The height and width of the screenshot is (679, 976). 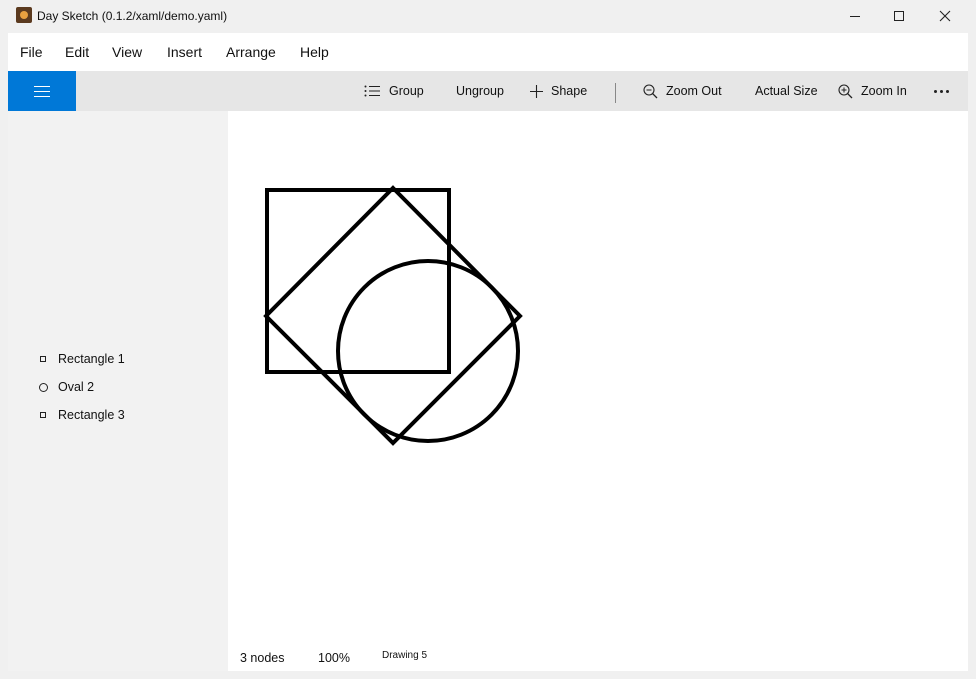 I want to click on canvas-drawing, so click(x=393, y=315).